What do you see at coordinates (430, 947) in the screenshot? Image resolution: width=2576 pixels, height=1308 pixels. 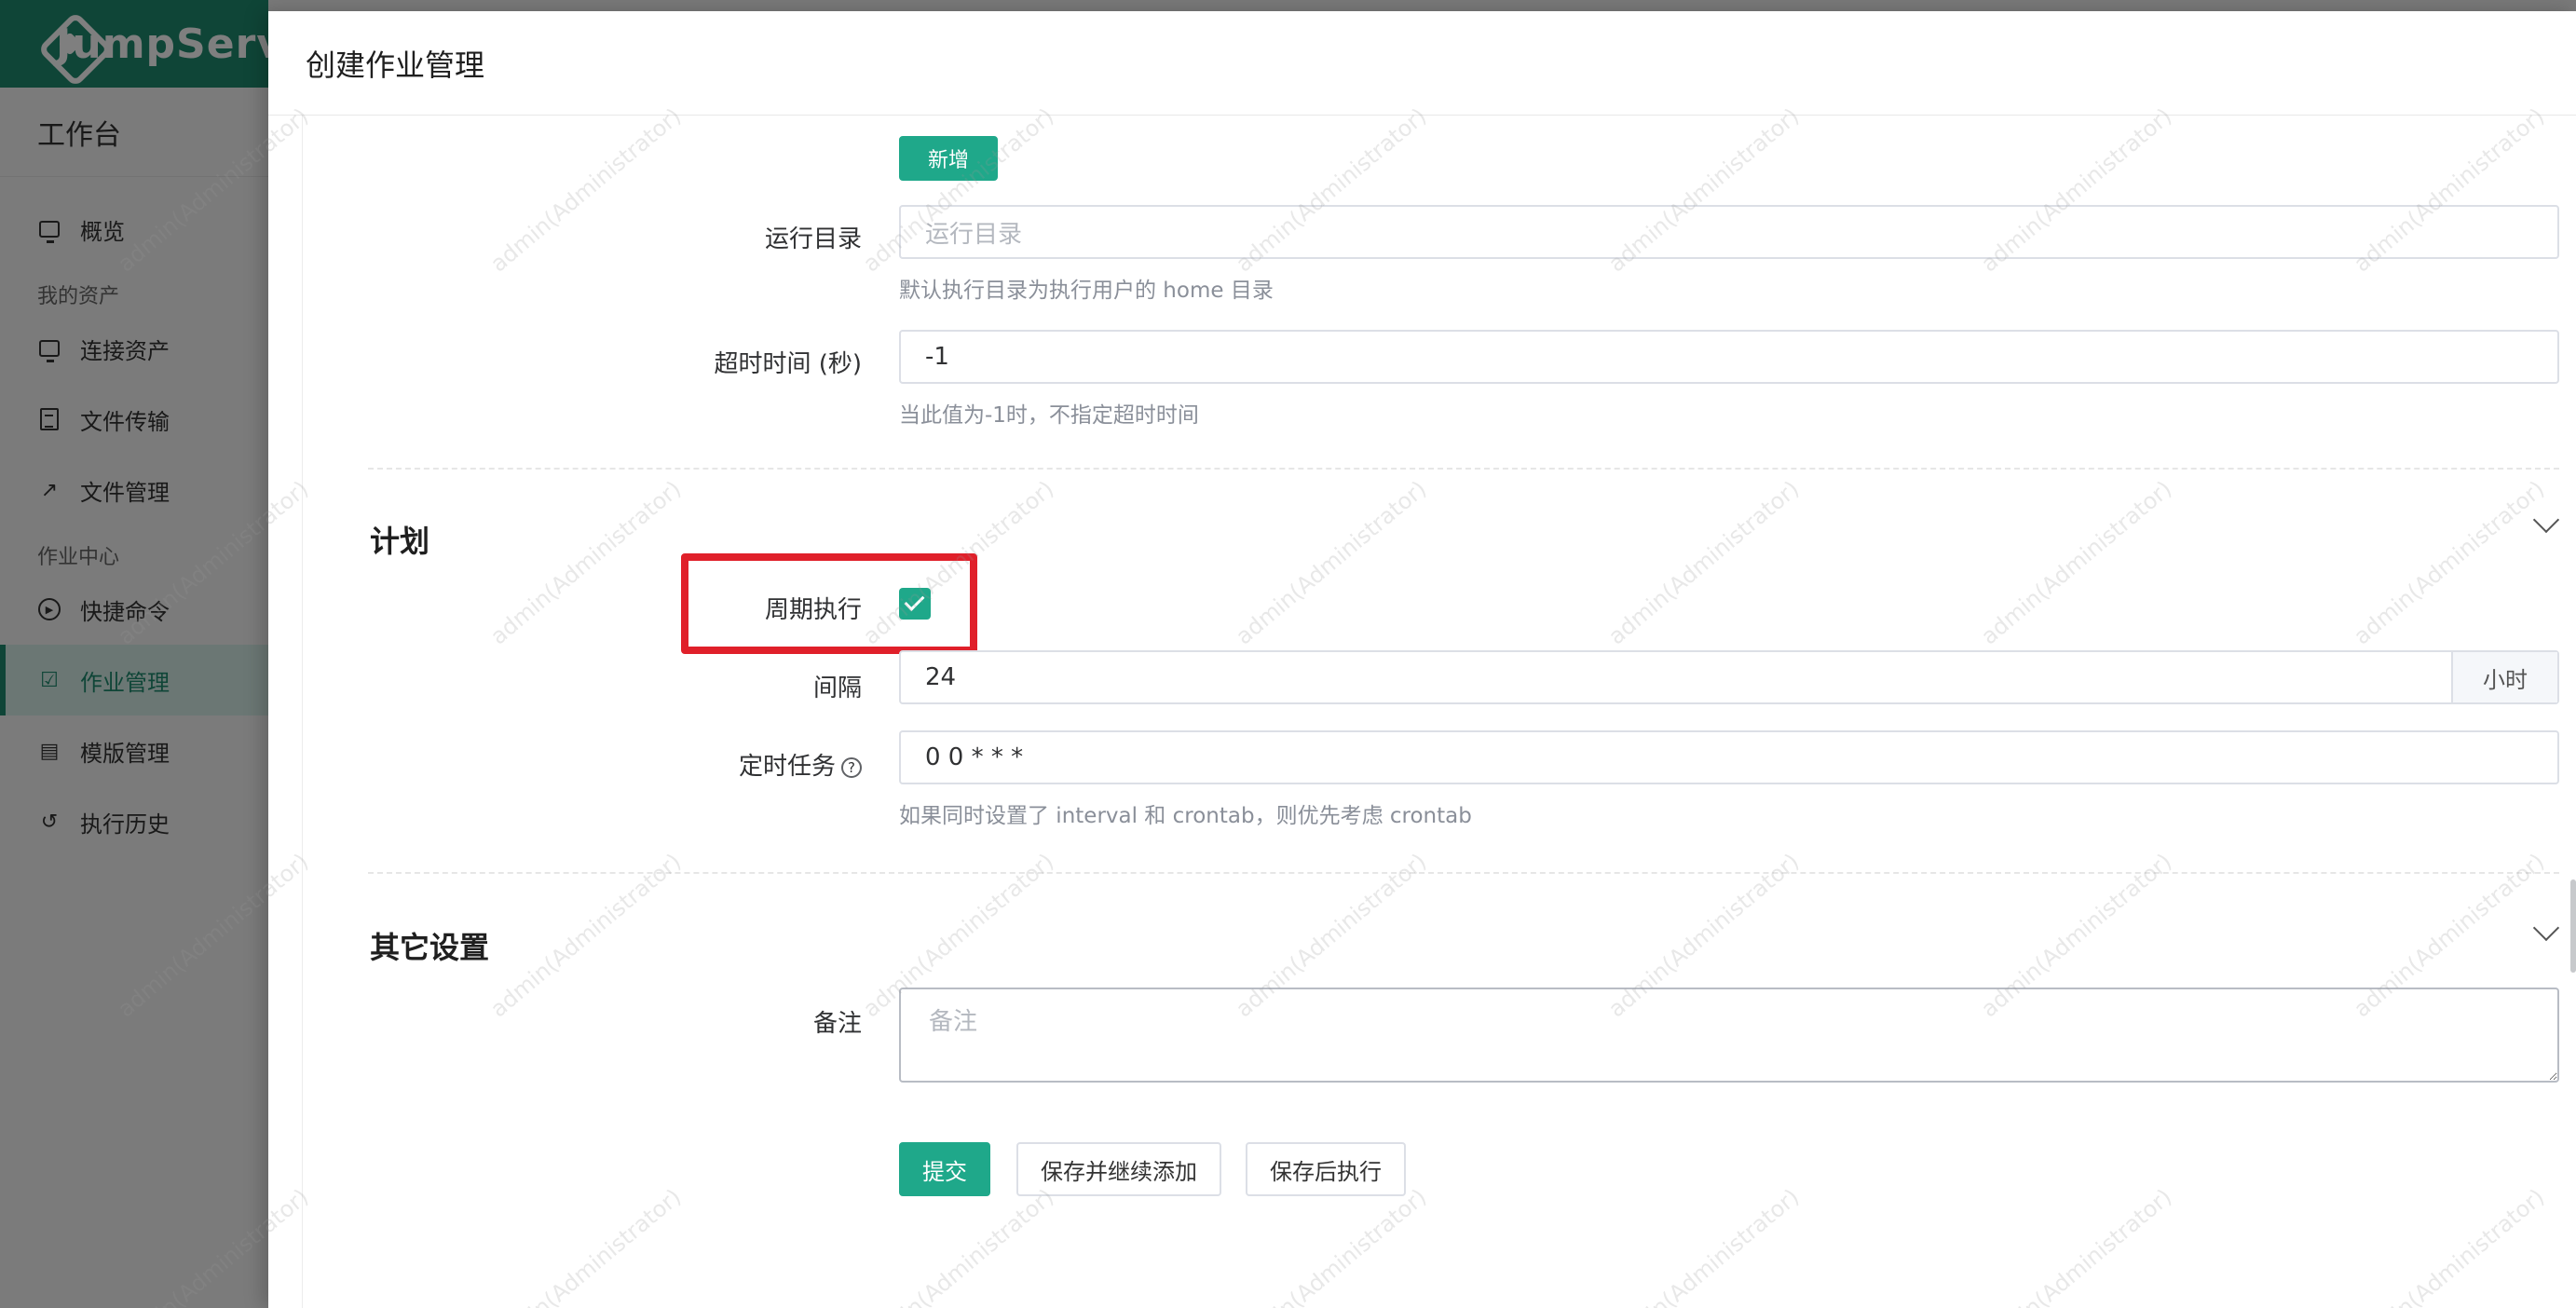 I see `other-section-title: 其它设置` at bounding box center [430, 947].